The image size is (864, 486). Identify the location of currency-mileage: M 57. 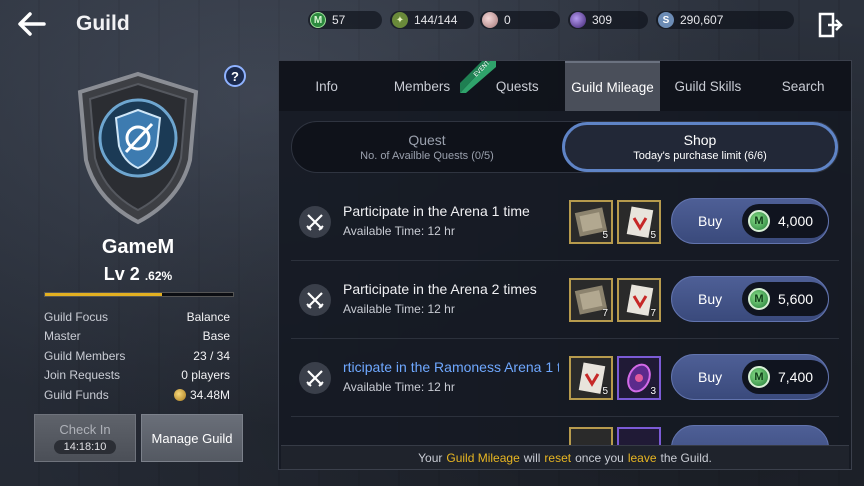
(345, 20).